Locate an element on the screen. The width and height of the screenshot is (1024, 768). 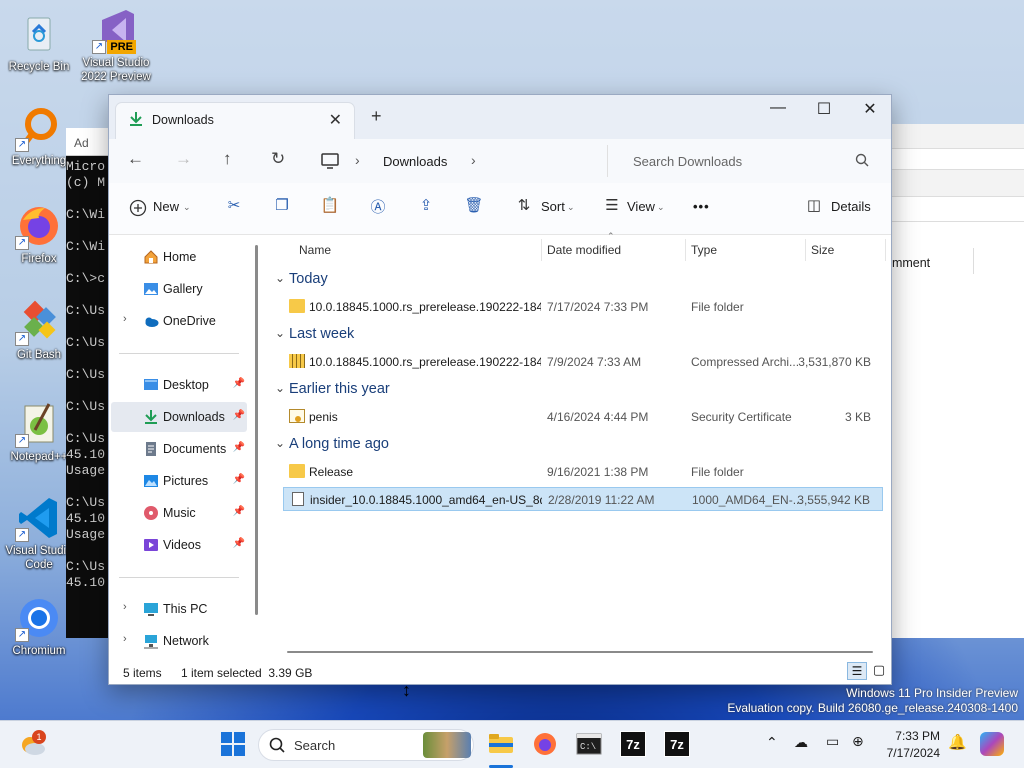
minimize-button: — is located at coordinates (778, 112).